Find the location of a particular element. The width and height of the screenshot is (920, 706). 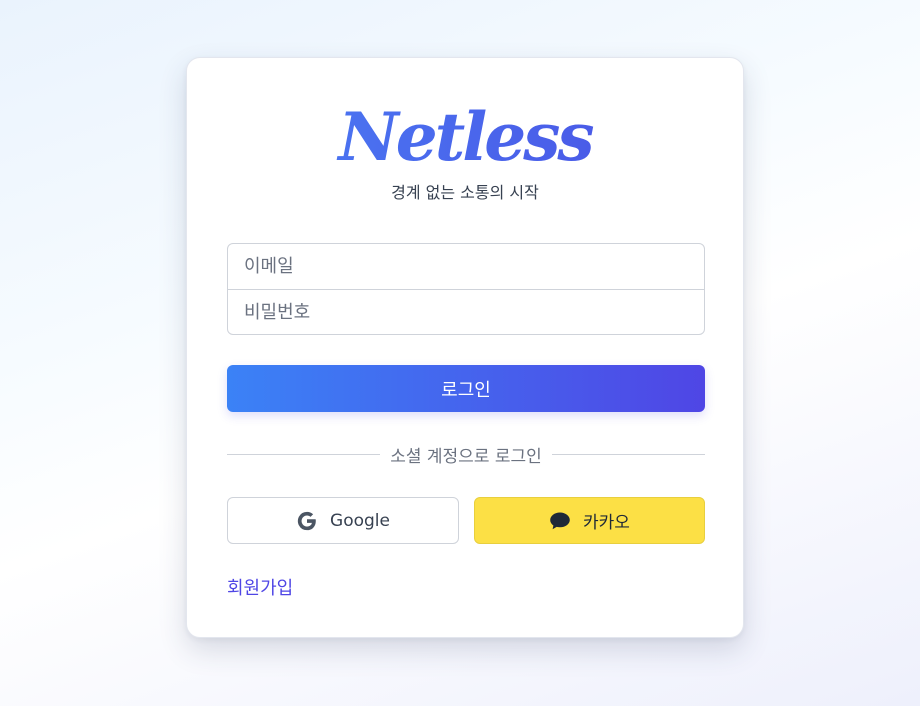

netless-logo: Netless is located at coordinates (465, 137).